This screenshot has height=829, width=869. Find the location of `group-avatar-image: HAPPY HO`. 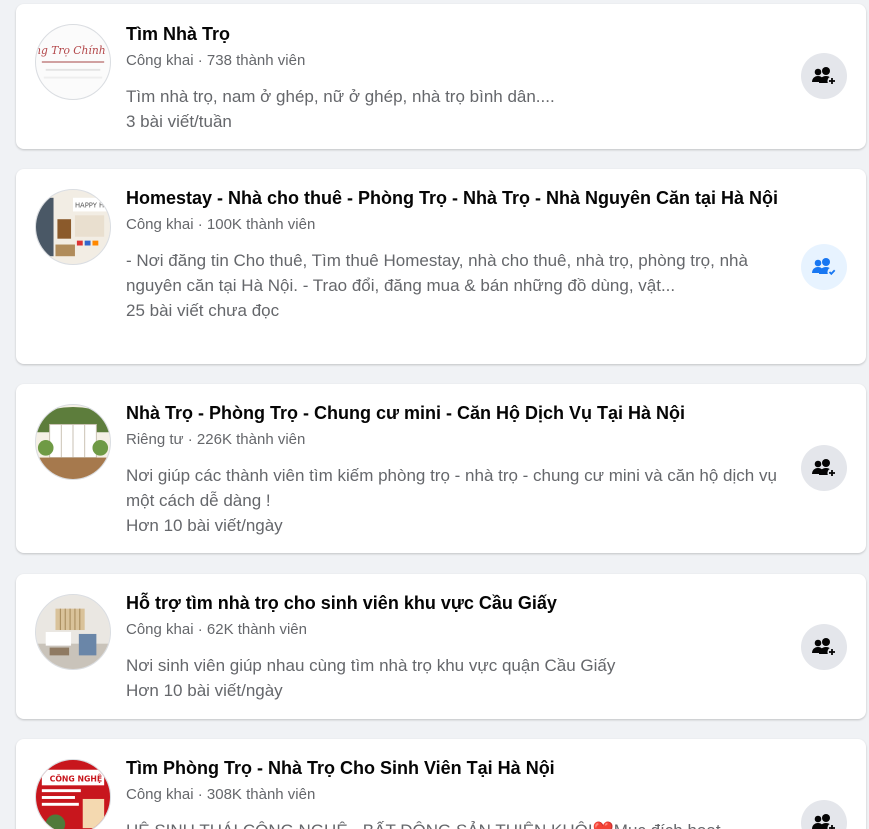

group-avatar-image: HAPPY HO is located at coordinates (73, 227).